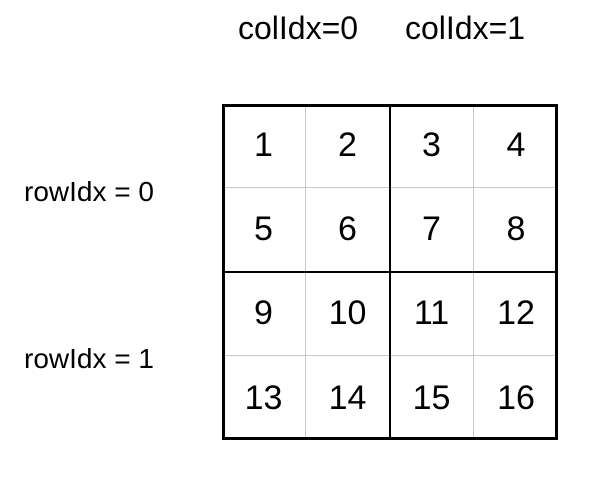 The width and height of the screenshot is (600, 482). Describe the element at coordinates (89, 358) in the screenshot. I see `row-label-1: rowIdx = 1` at that location.